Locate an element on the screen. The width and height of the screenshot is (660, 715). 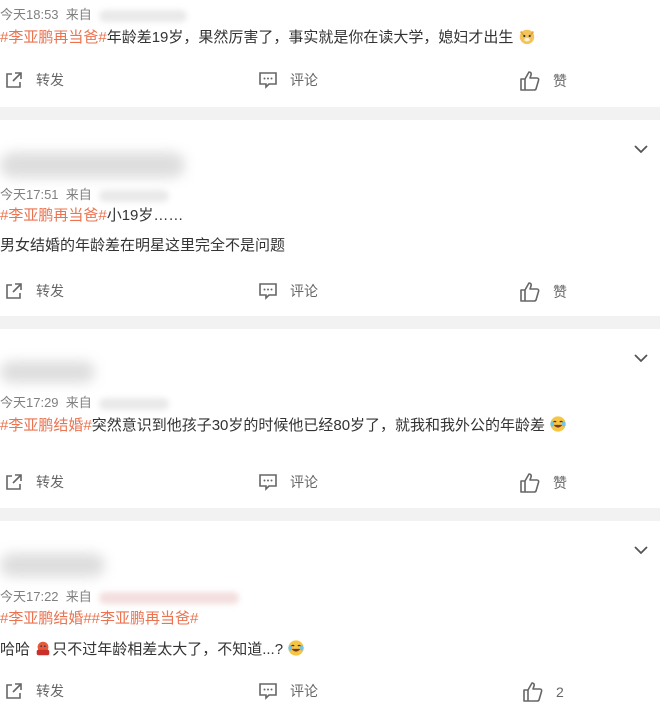
post-body: 只不过年龄相差太大了，不知道...? is located at coordinates (168, 649).